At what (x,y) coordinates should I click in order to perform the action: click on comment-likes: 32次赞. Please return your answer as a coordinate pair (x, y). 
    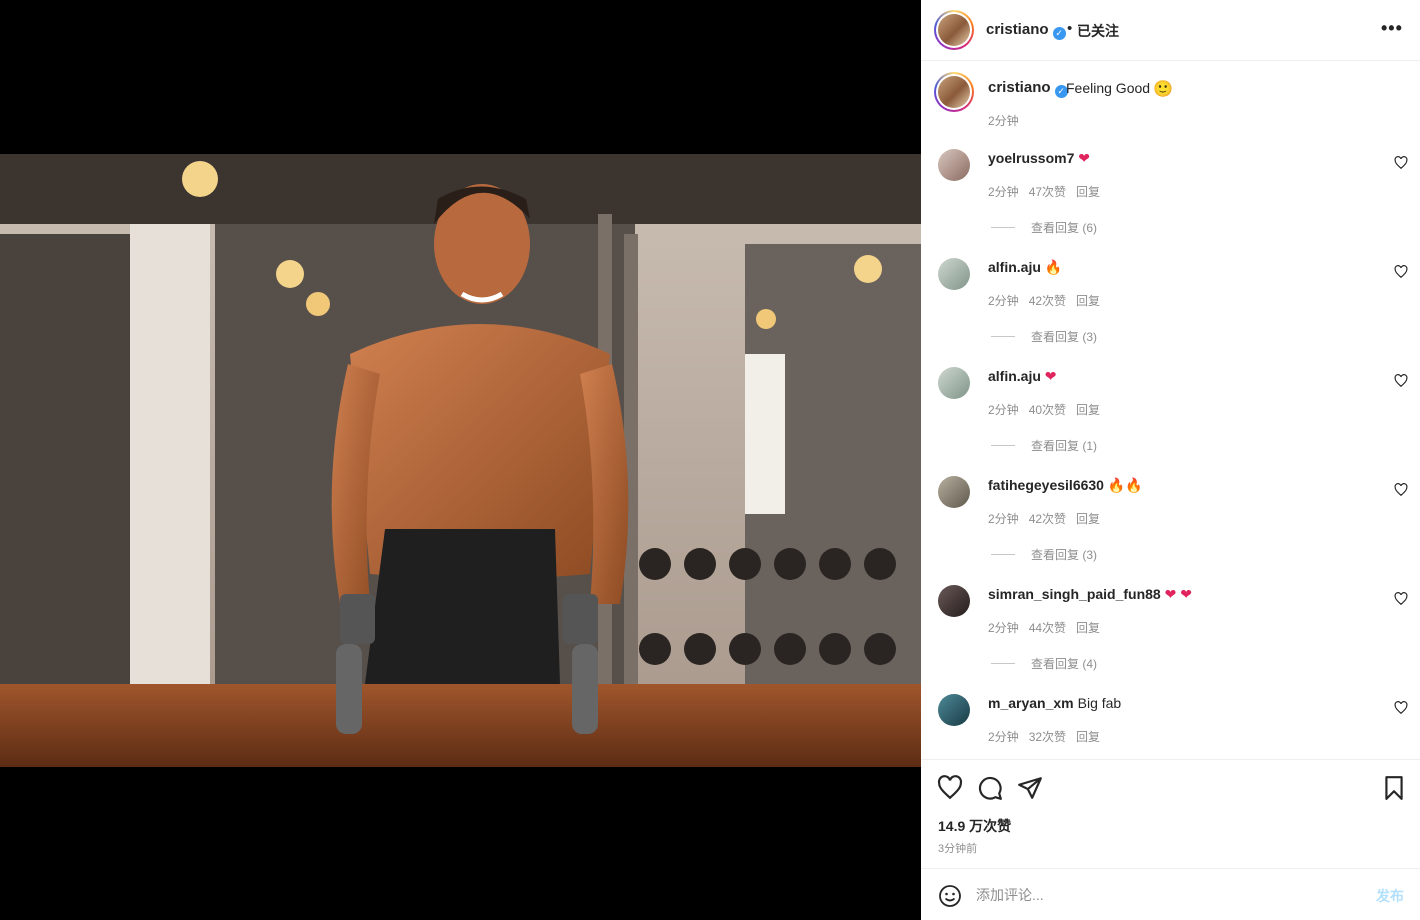
    Looking at the image, I should click on (1047, 737).